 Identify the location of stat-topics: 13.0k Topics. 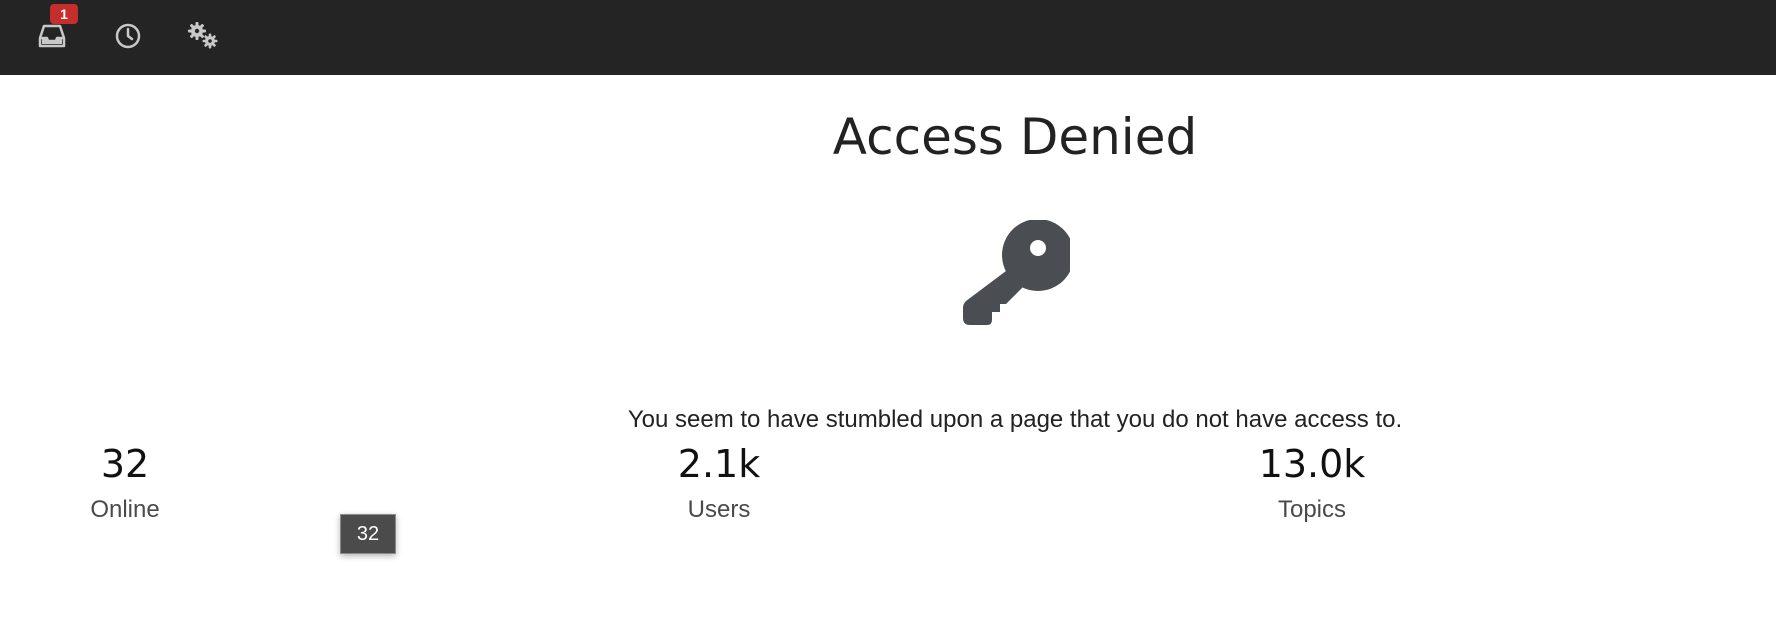
(1312, 483).